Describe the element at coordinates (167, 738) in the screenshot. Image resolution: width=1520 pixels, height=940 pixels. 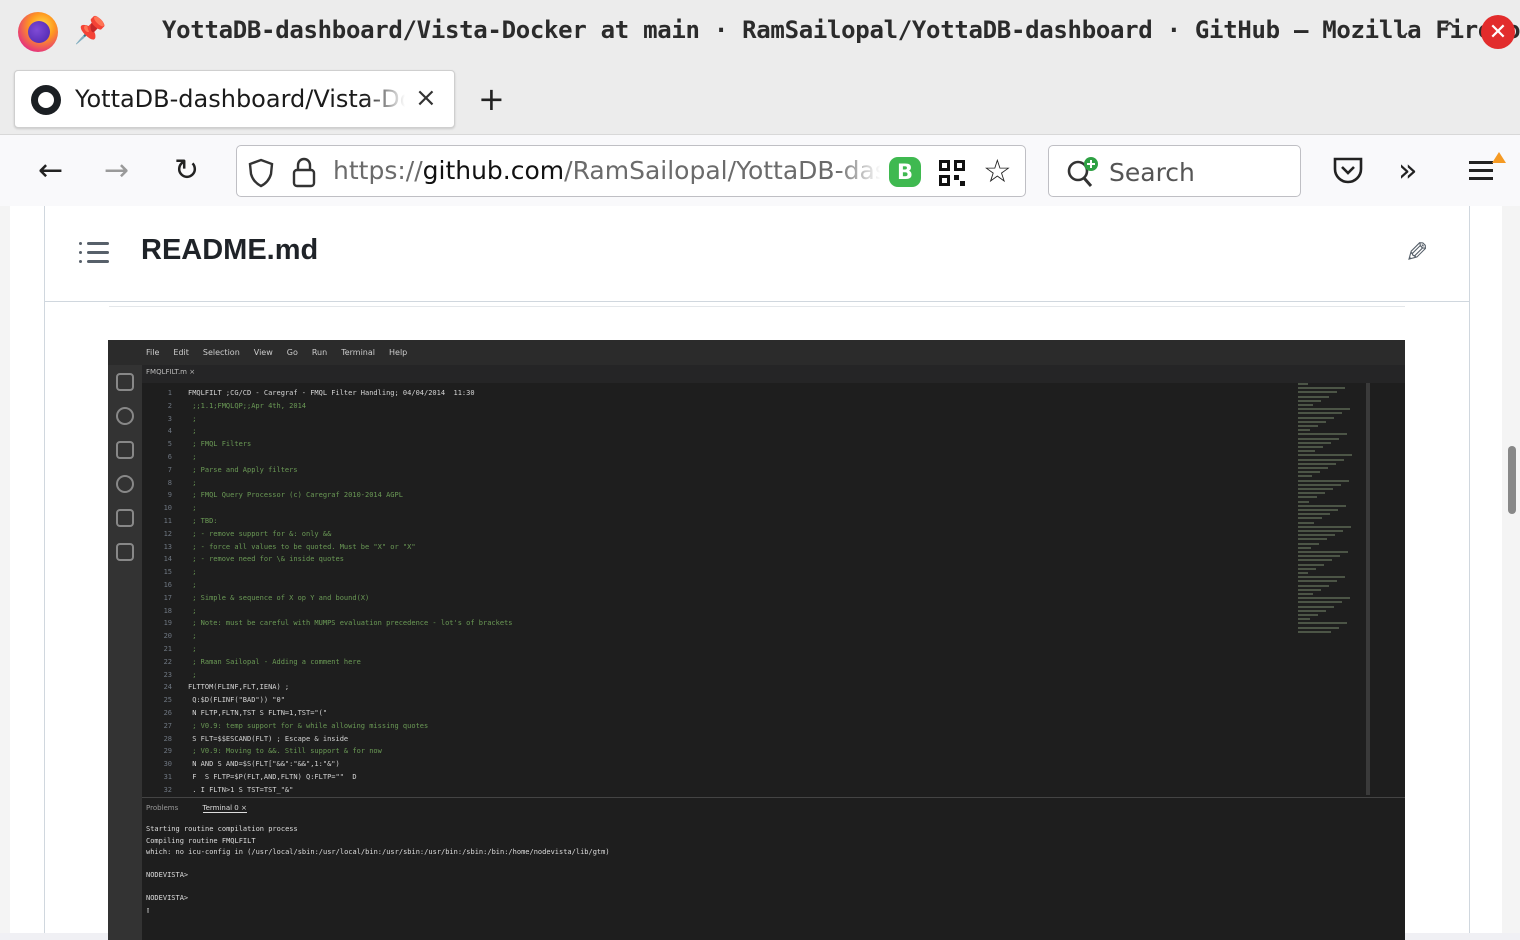
I see `line-number: 28` at that location.